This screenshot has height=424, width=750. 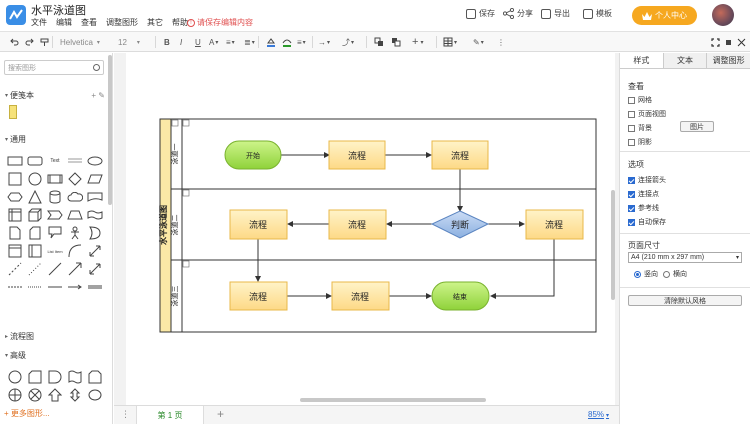 I want to click on send-to-back-icon, so click(x=396, y=42).